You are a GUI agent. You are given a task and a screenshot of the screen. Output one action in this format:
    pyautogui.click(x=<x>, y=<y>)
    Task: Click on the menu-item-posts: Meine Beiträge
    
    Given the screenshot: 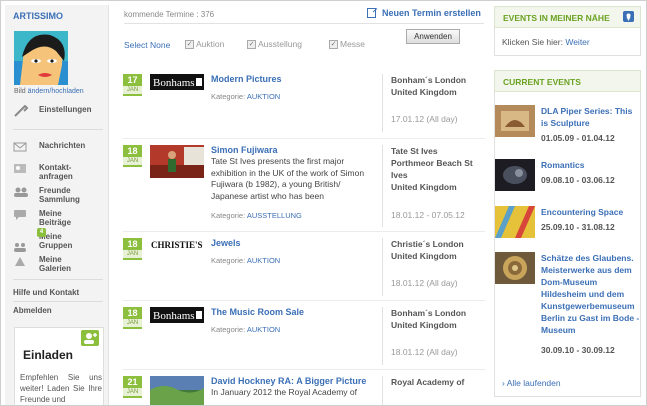 What is the action you would take?
    pyautogui.click(x=60, y=218)
    